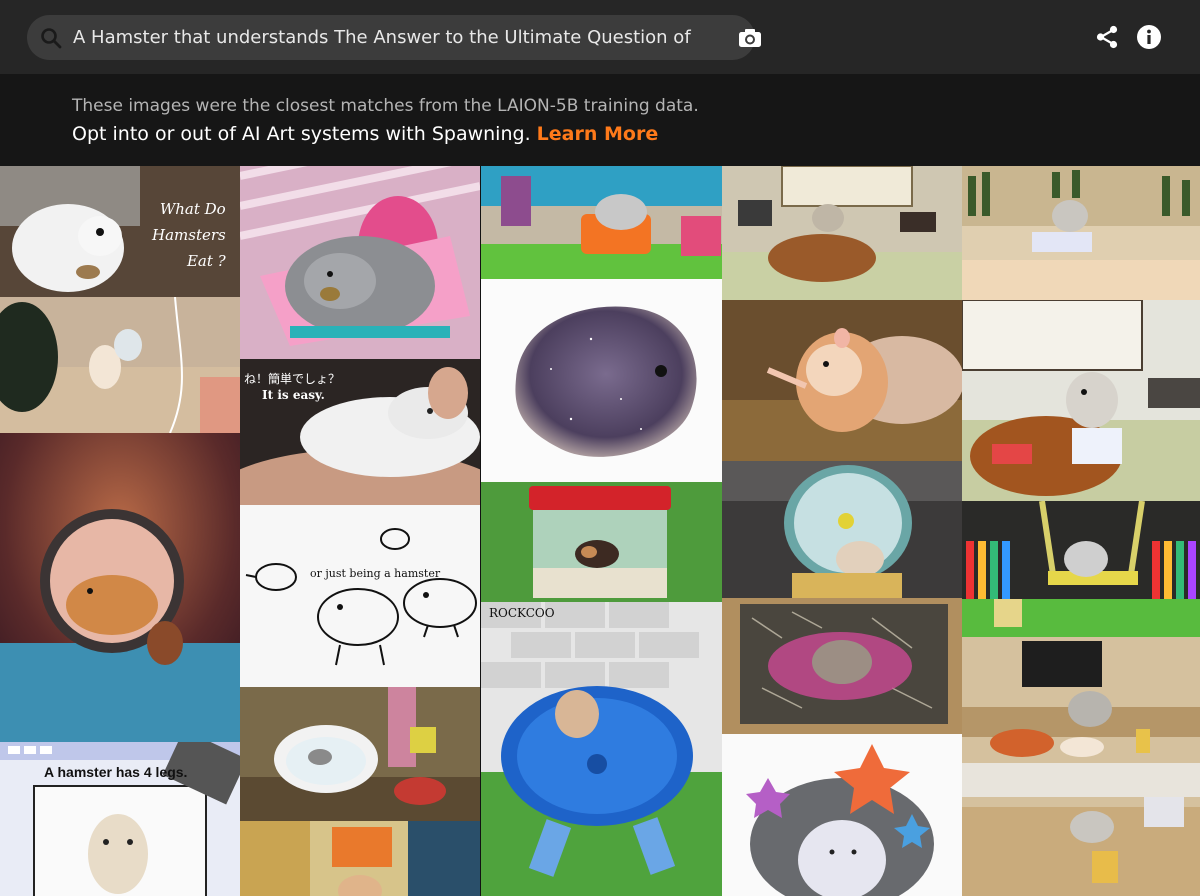 Image resolution: width=1200 pixels, height=896 pixels. I want to click on caption-line: Hamsters, so click(189, 235).